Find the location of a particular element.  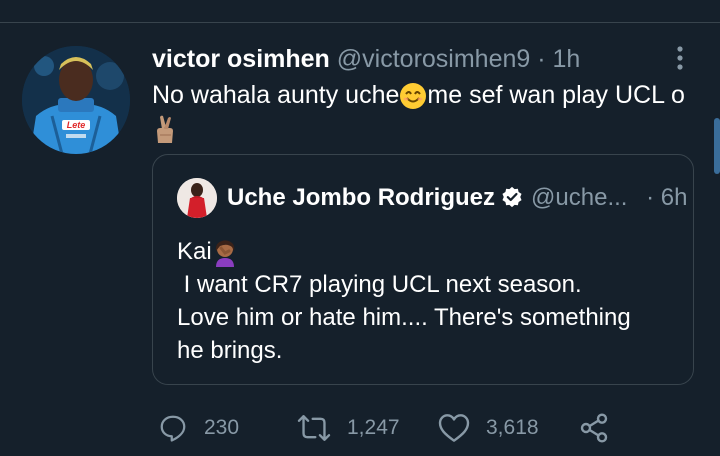

heart-icon is located at coordinates (454, 428).